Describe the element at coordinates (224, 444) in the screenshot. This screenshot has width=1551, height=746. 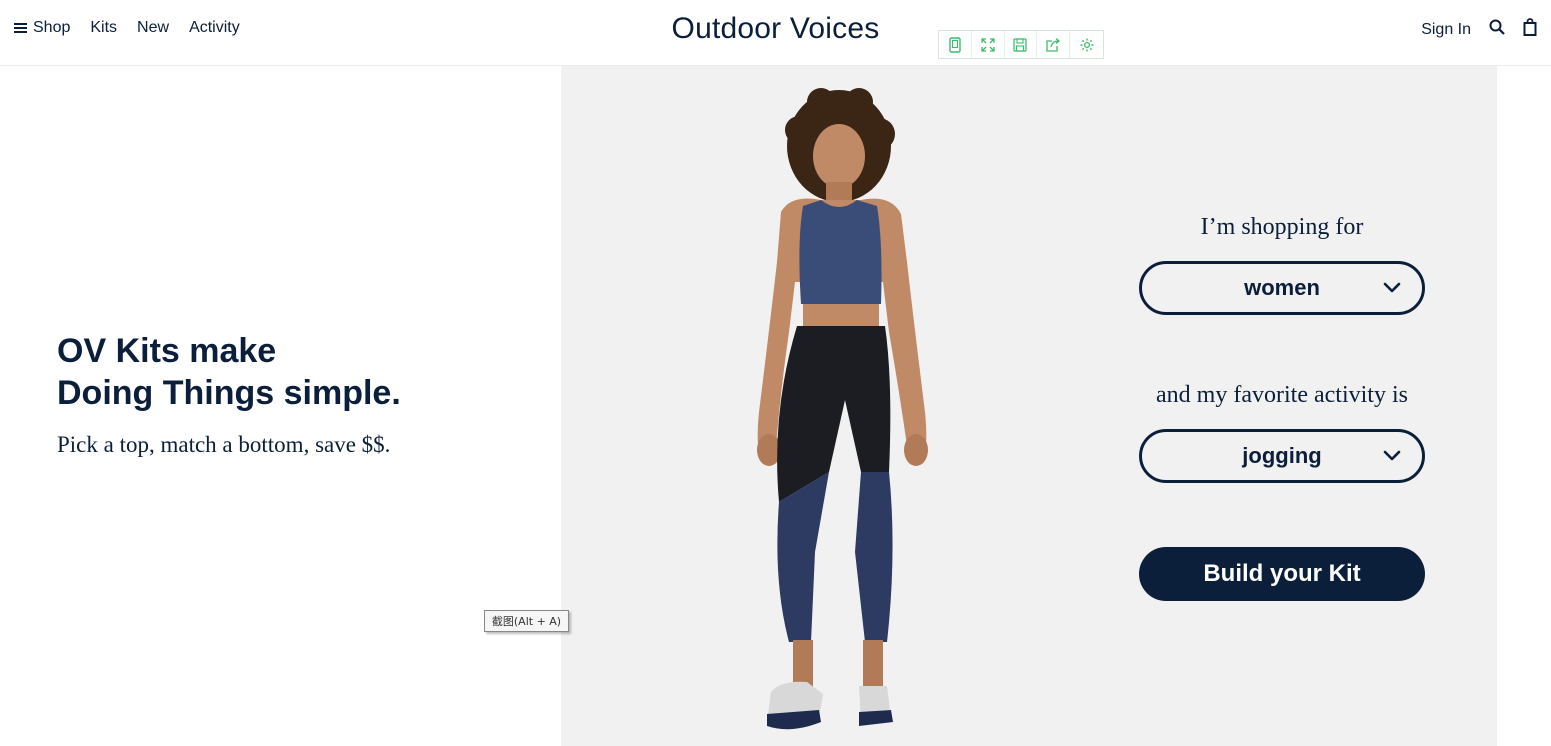
I see `hero-subline: Pick a top, match a bottom, save $$.` at that location.